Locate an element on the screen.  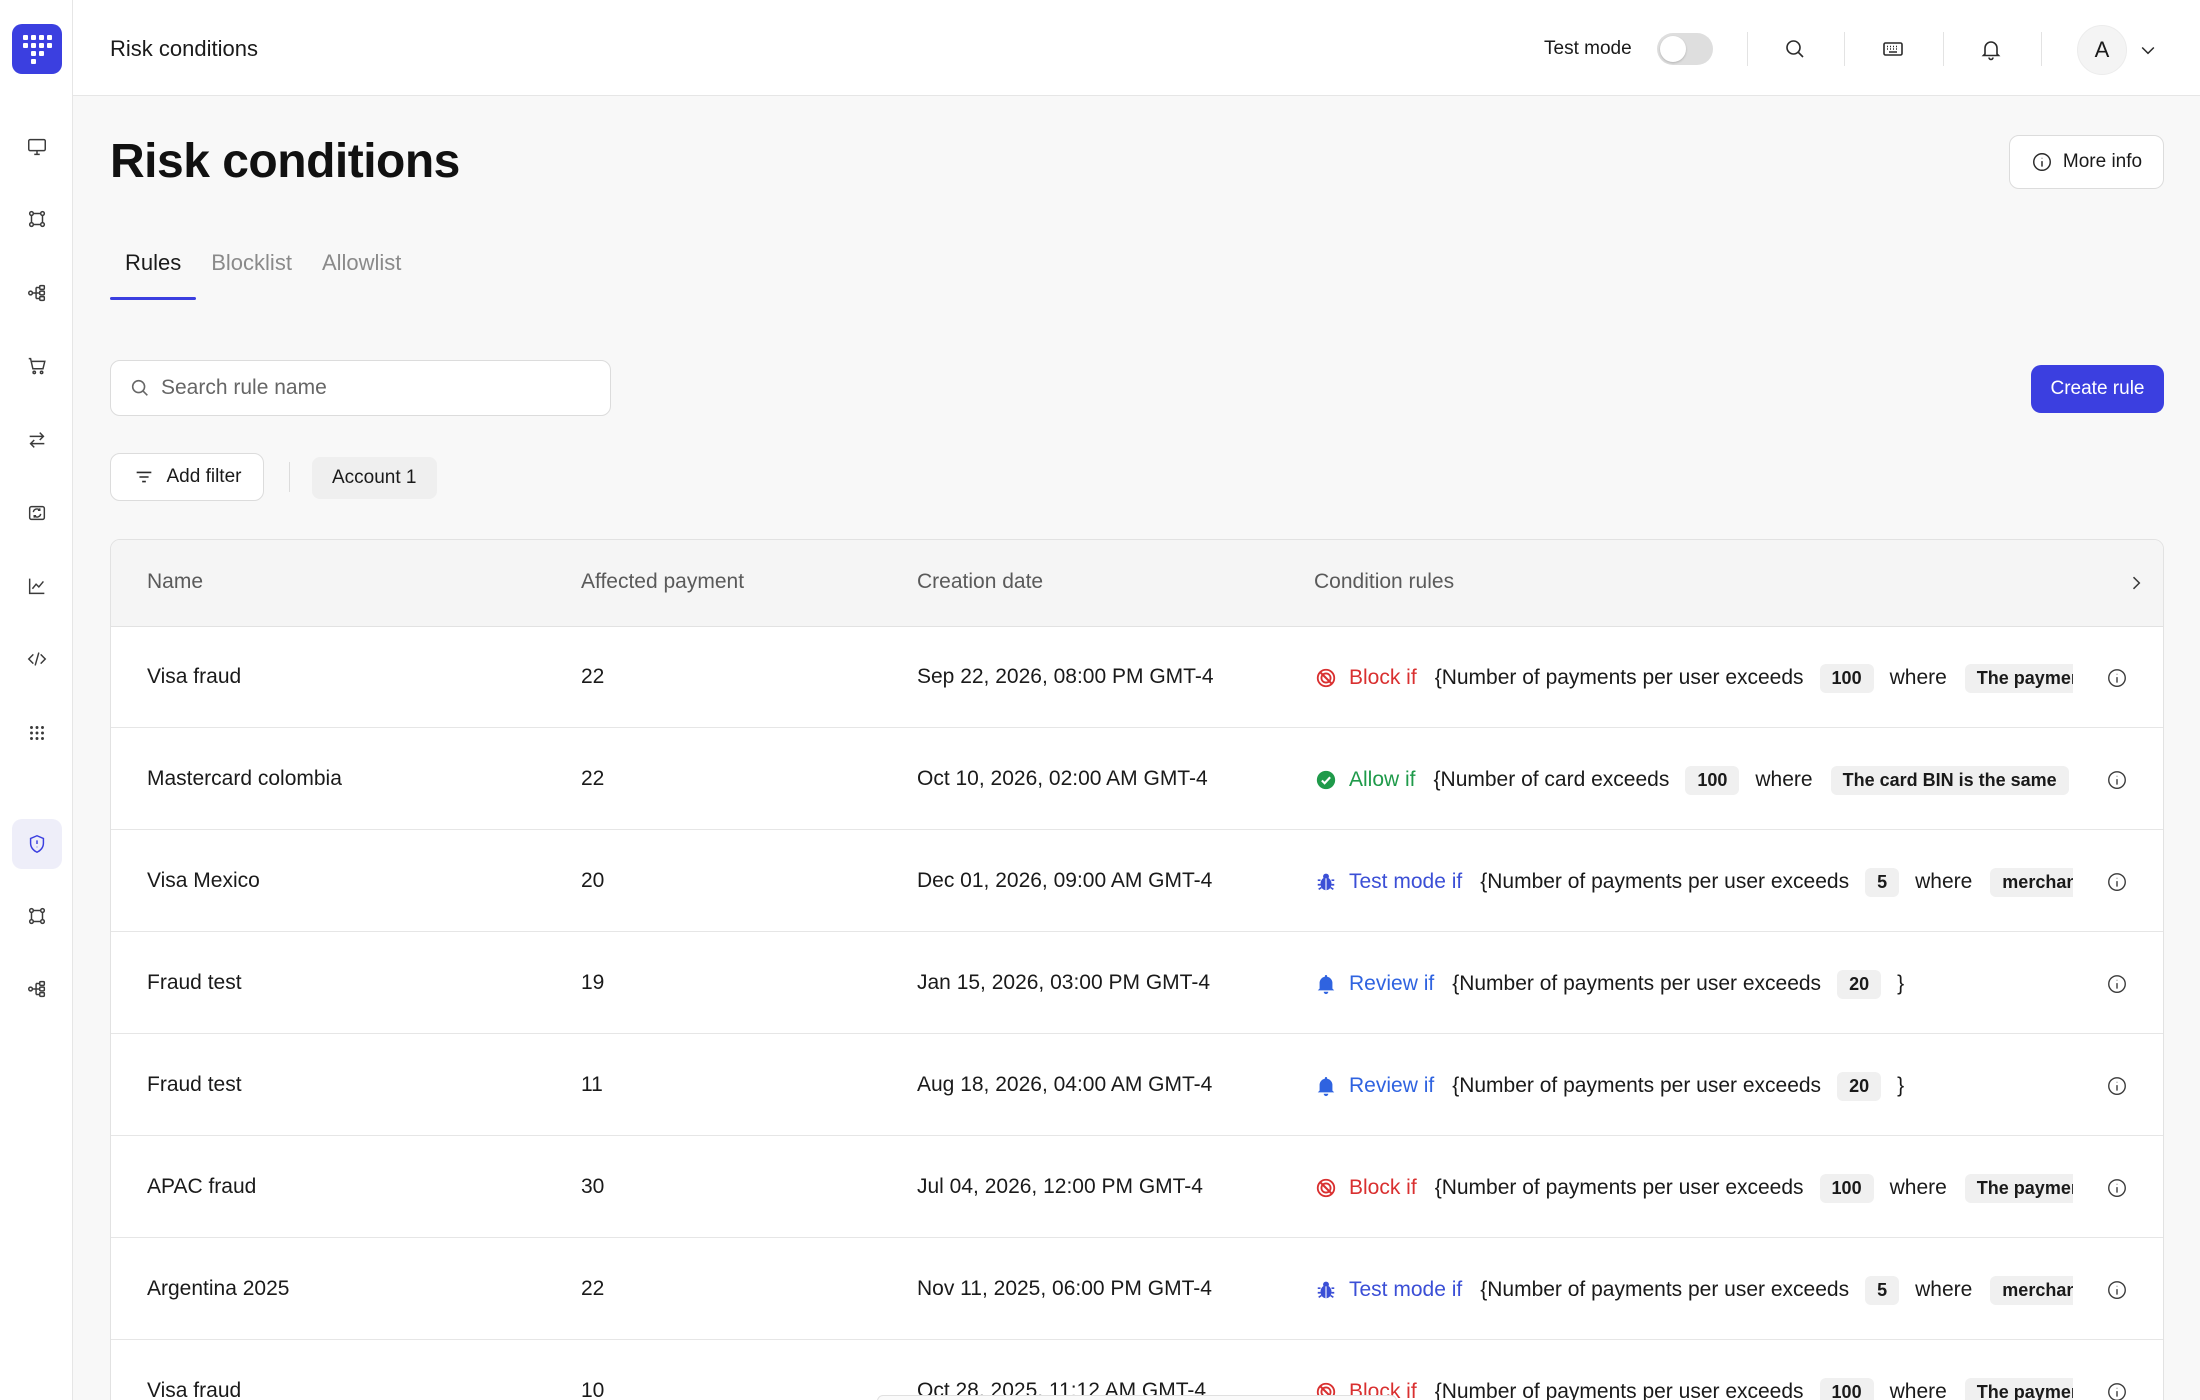
add-filter-button: Add filter is located at coordinates (187, 477).